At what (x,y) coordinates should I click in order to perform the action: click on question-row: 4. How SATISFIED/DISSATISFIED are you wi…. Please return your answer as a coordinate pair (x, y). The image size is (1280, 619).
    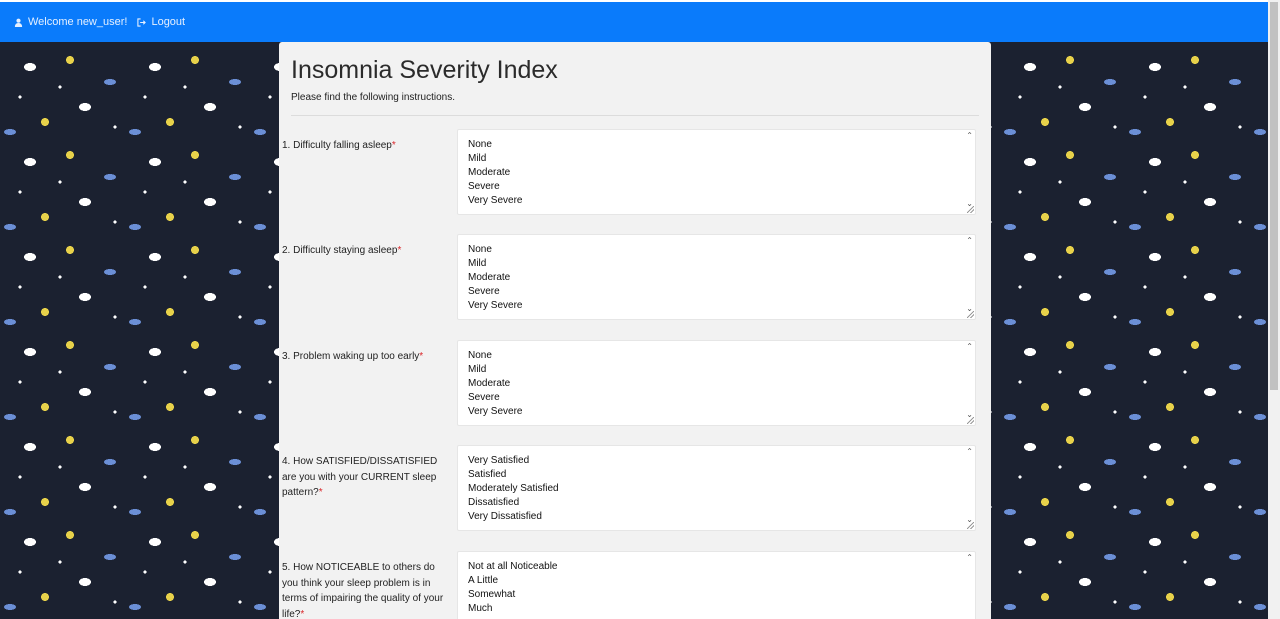
    Looking at the image, I should click on (635, 488).